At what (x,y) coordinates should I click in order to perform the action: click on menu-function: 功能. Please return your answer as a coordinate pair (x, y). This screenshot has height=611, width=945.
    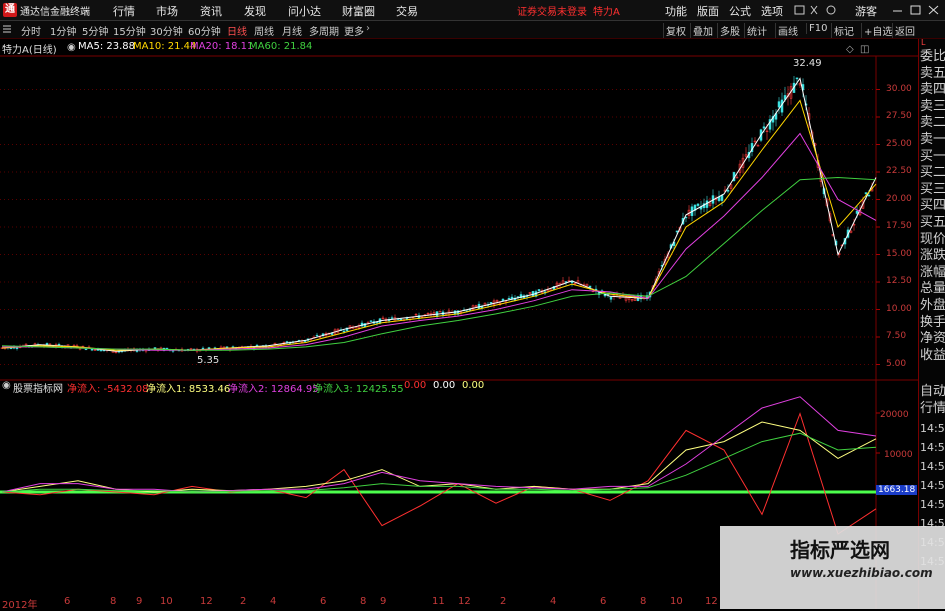
    Looking at the image, I should click on (676, 11).